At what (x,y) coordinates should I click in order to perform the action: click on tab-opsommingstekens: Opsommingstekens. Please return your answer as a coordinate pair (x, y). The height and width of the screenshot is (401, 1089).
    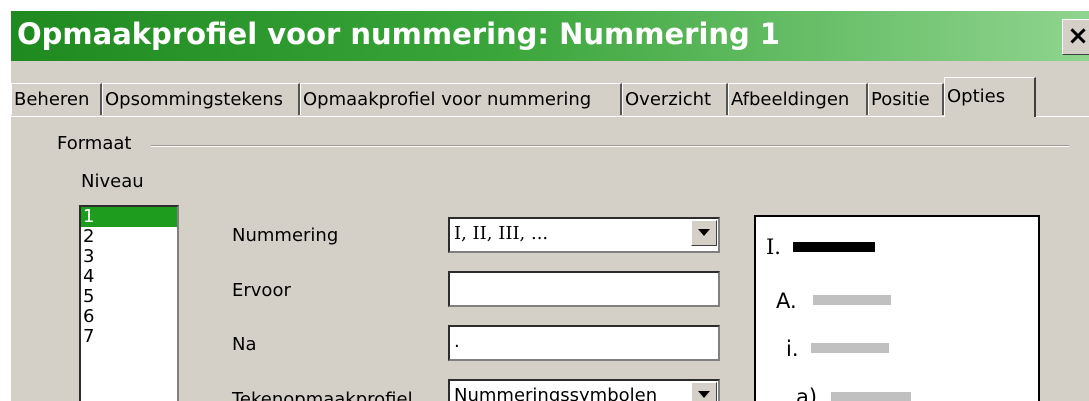
    Looking at the image, I should click on (201, 99).